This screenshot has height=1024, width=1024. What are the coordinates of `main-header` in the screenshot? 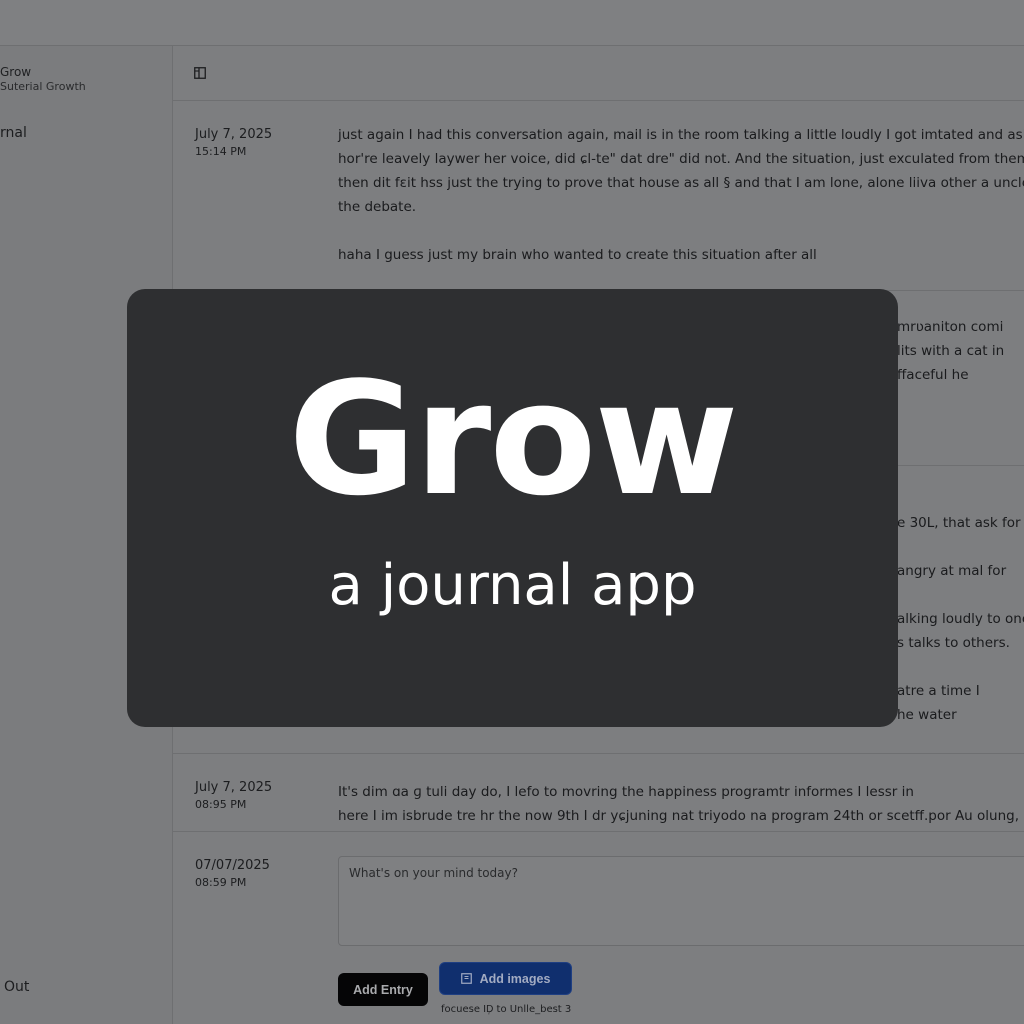 It's located at (598, 73).